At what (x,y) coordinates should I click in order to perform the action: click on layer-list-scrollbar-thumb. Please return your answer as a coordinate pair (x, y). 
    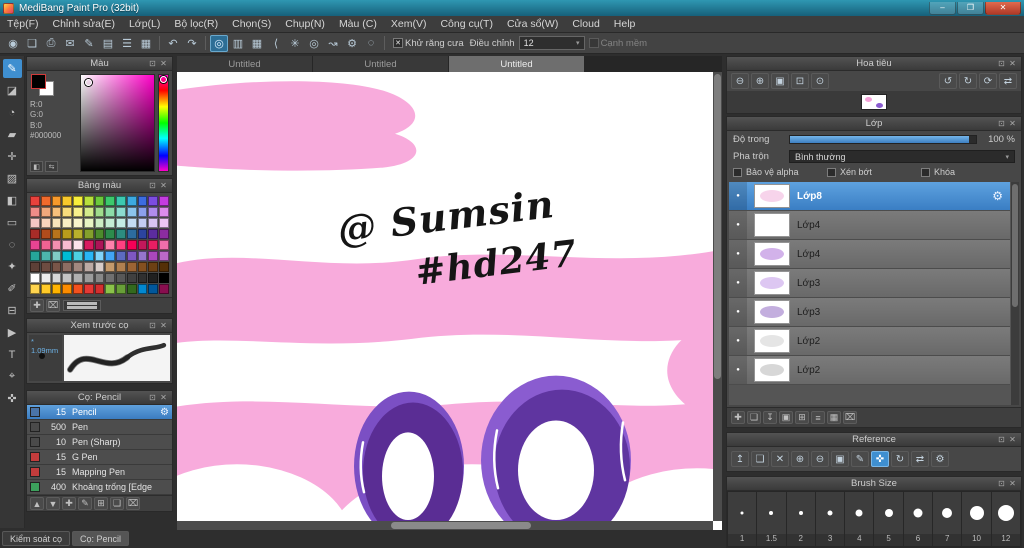
    Looking at the image, I should click on (1015, 245).